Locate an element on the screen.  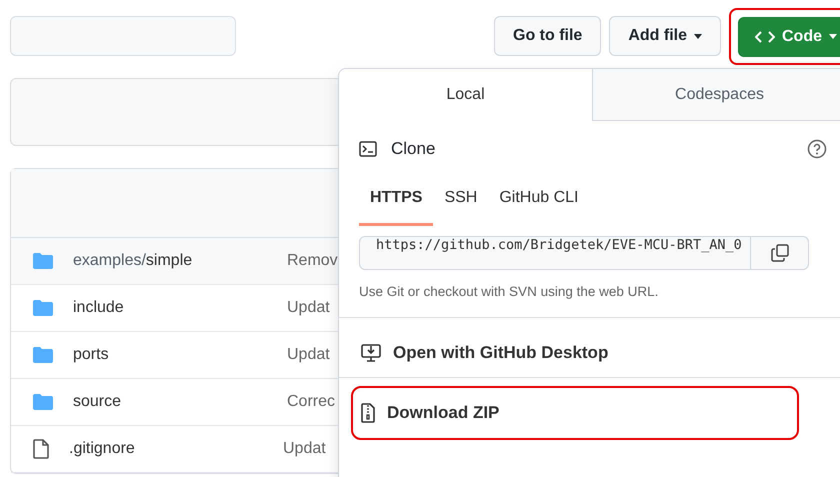
protocol-tab: HTTPS is located at coordinates (396, 203).